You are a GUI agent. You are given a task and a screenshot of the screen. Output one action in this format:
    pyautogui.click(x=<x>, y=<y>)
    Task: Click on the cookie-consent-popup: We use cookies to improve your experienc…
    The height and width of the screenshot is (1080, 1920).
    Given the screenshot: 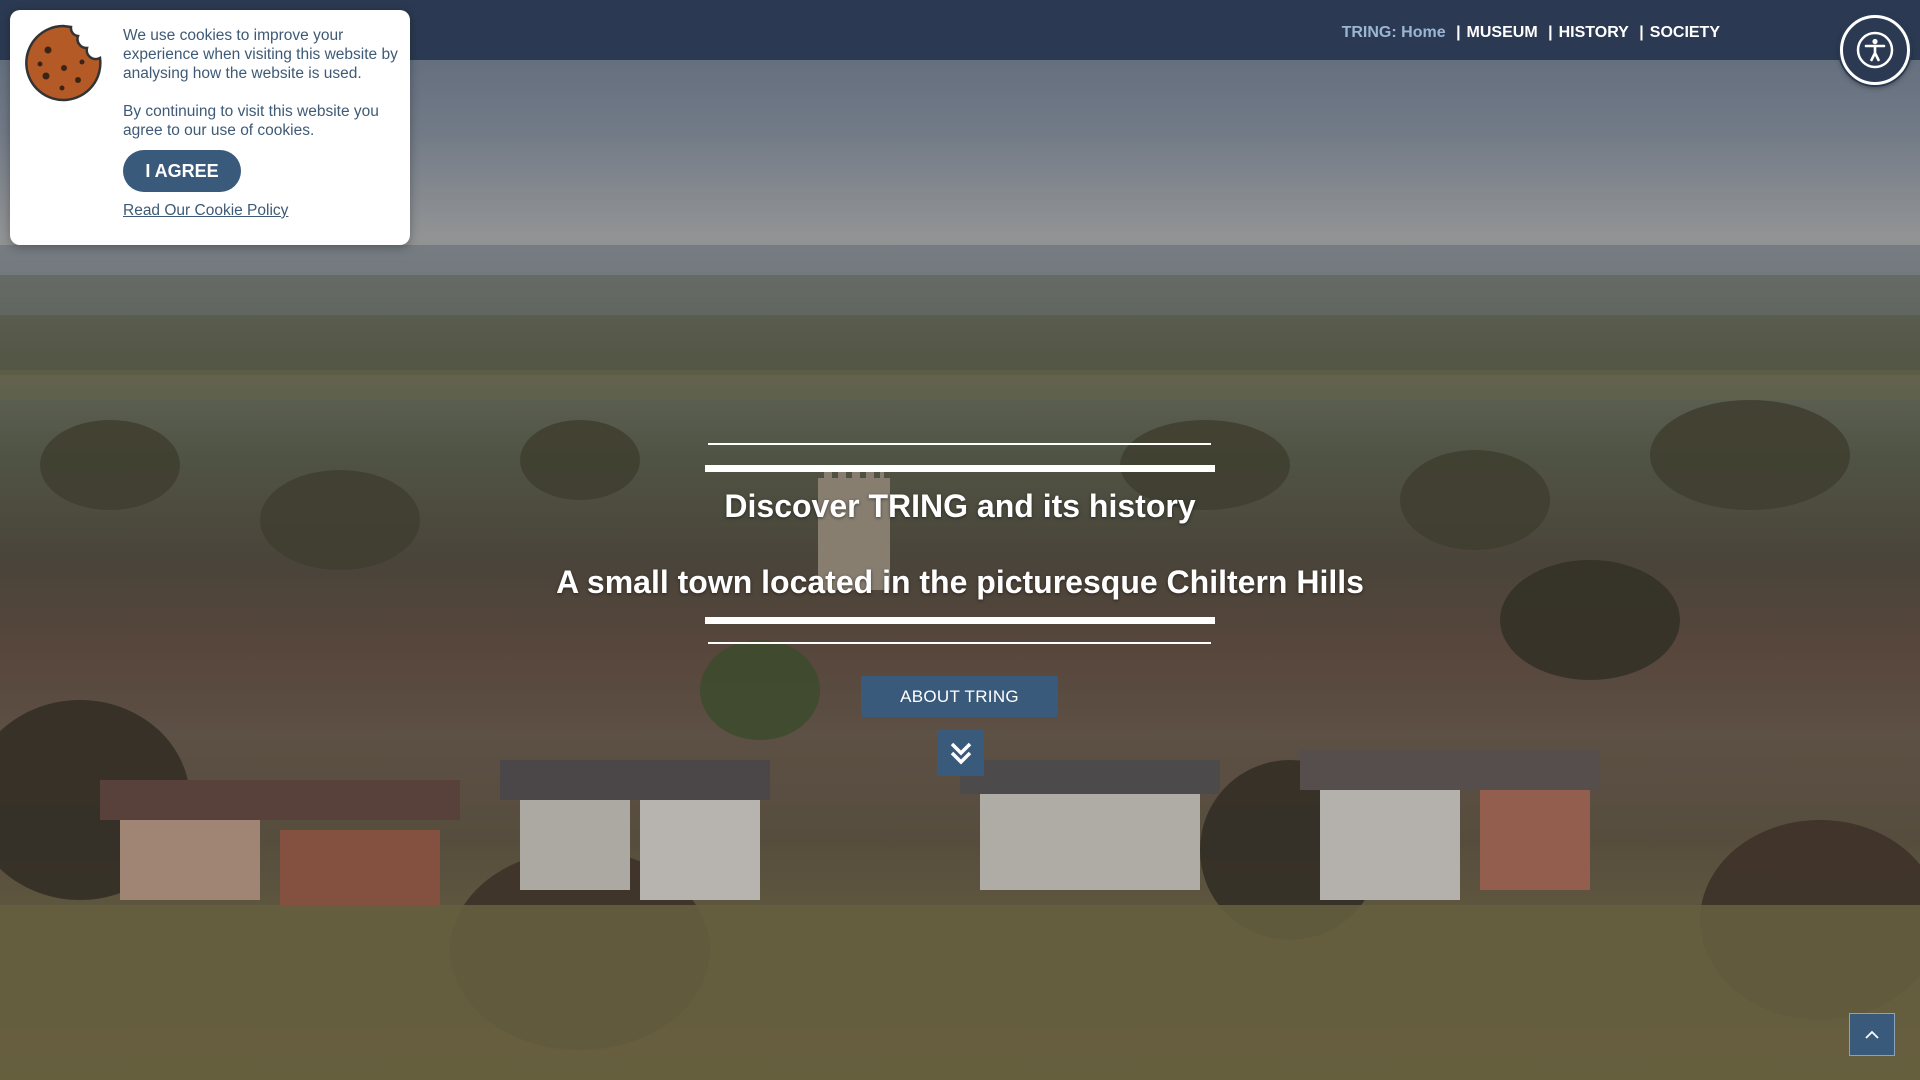 What is the action you would take?
    pyautogui.click(x=210, y=127)
    